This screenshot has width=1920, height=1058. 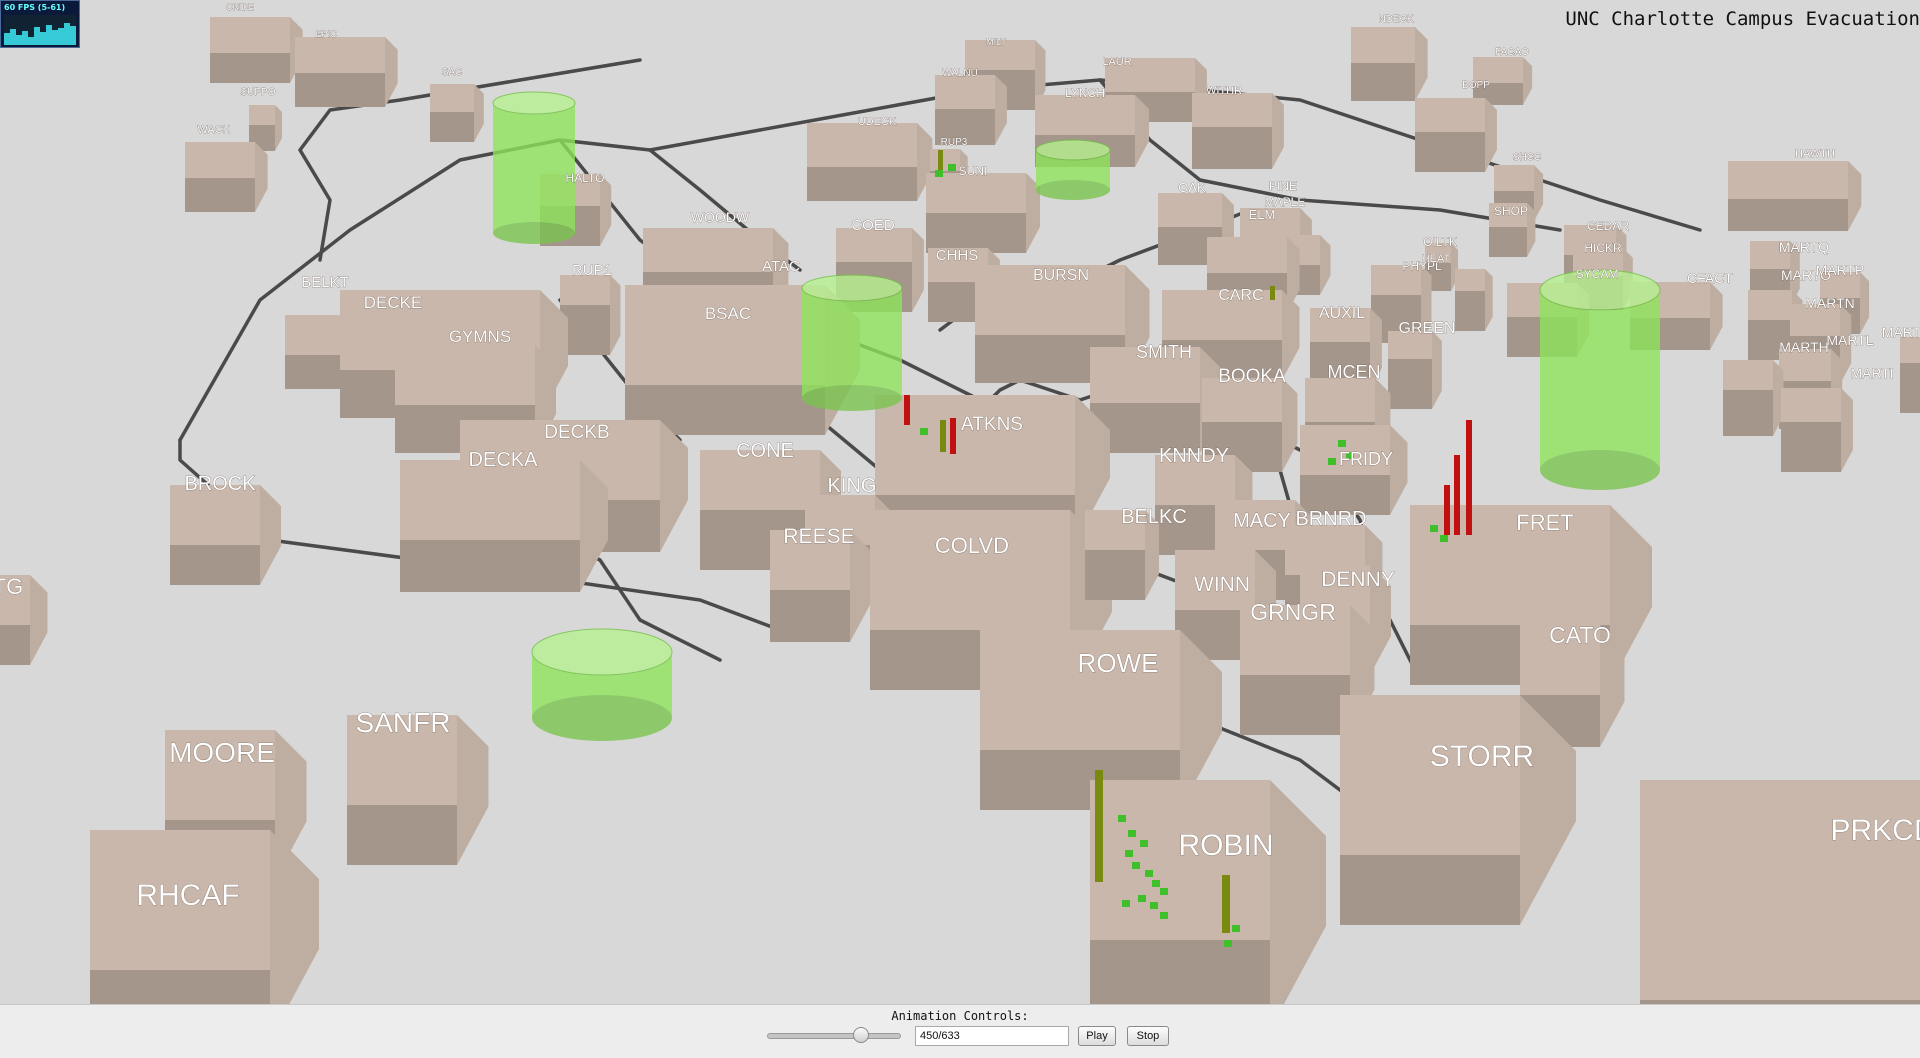 What do you see at coordinates (1804, 347) in the screenshot?
I see `building-label: MARTH` at bounding box center [1804, 347].